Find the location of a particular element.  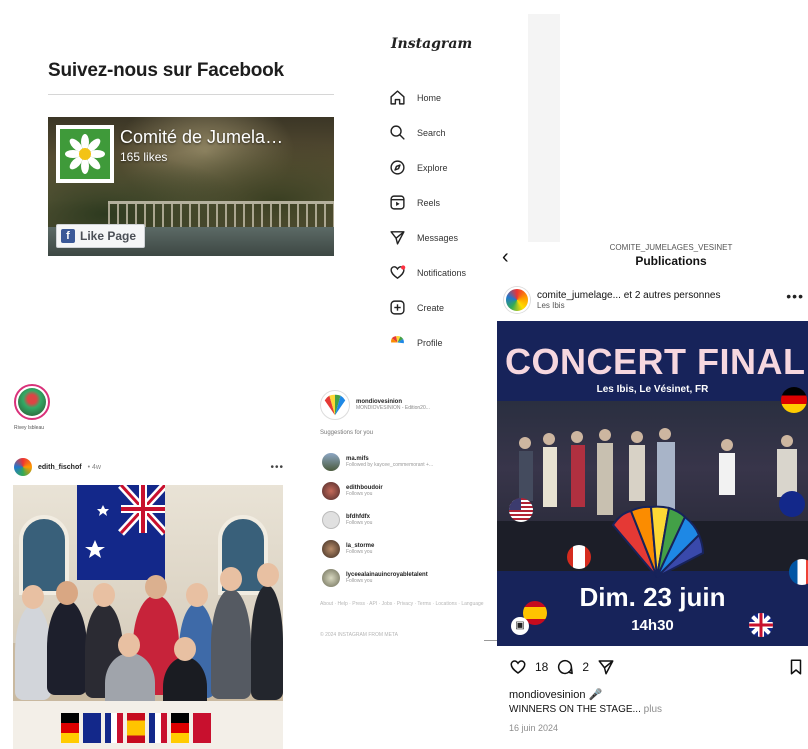

usa-flag is located at coordinates (521, 510).